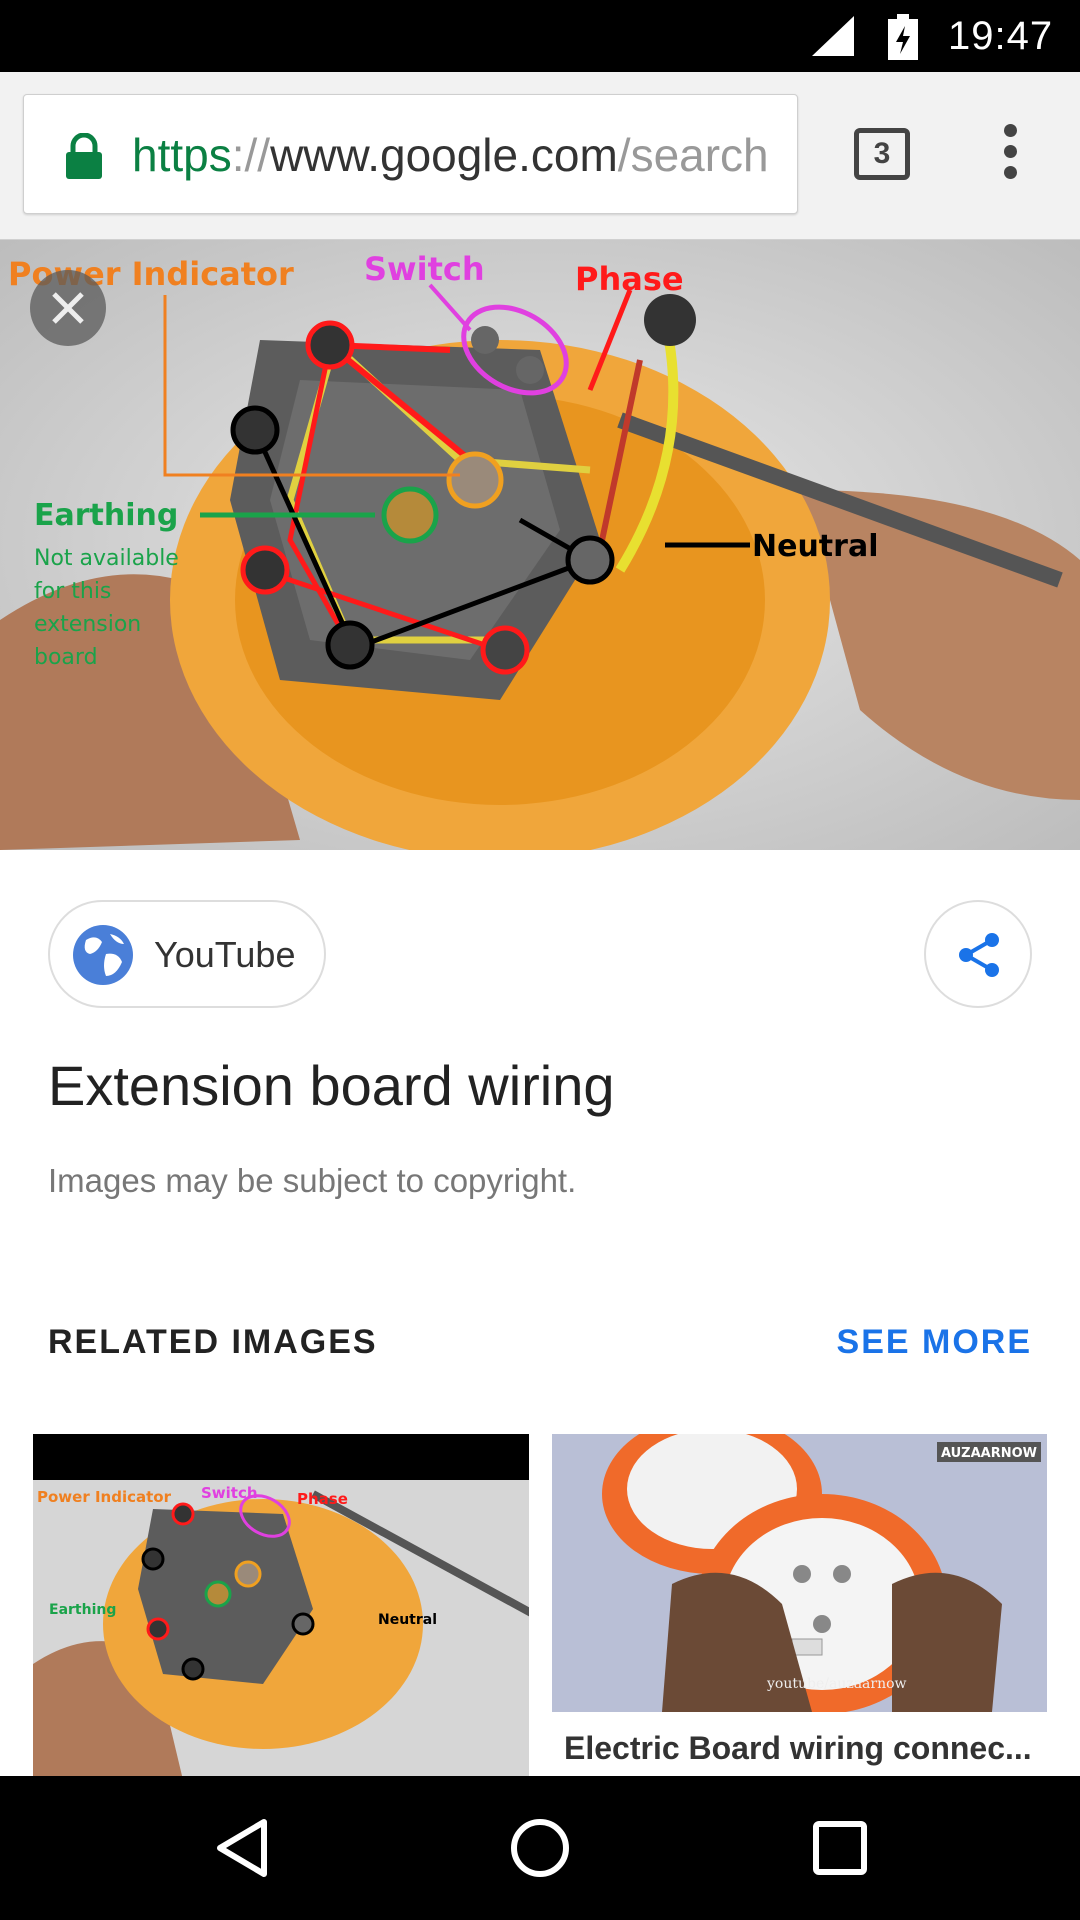 The width and height of the screenshot is (1080, 1920). I want to click on thumb2-footer: youtube/auzaarnow, so click(836, 1684).